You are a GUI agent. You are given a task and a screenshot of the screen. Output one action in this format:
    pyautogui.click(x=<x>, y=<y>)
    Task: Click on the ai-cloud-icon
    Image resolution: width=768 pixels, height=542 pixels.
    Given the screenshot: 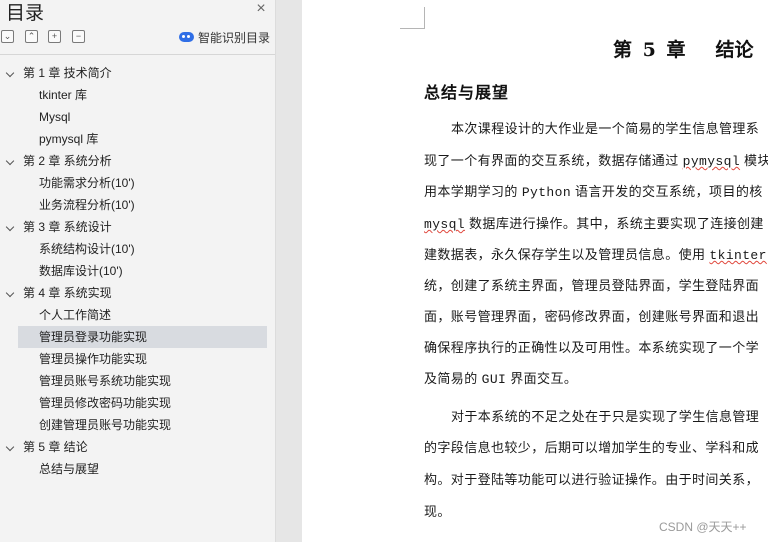 What is the action you would take?
    pyautogui.click(x=186, y=37)
    